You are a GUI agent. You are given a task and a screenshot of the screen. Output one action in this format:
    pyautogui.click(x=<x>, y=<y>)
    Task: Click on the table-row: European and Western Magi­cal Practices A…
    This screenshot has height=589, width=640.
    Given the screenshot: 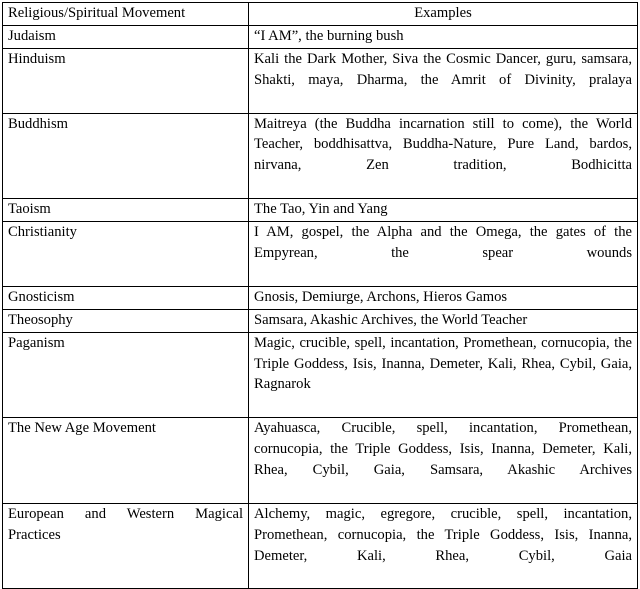 What is the action you would take?
    pyautogui.click(x=320, y=545)
    